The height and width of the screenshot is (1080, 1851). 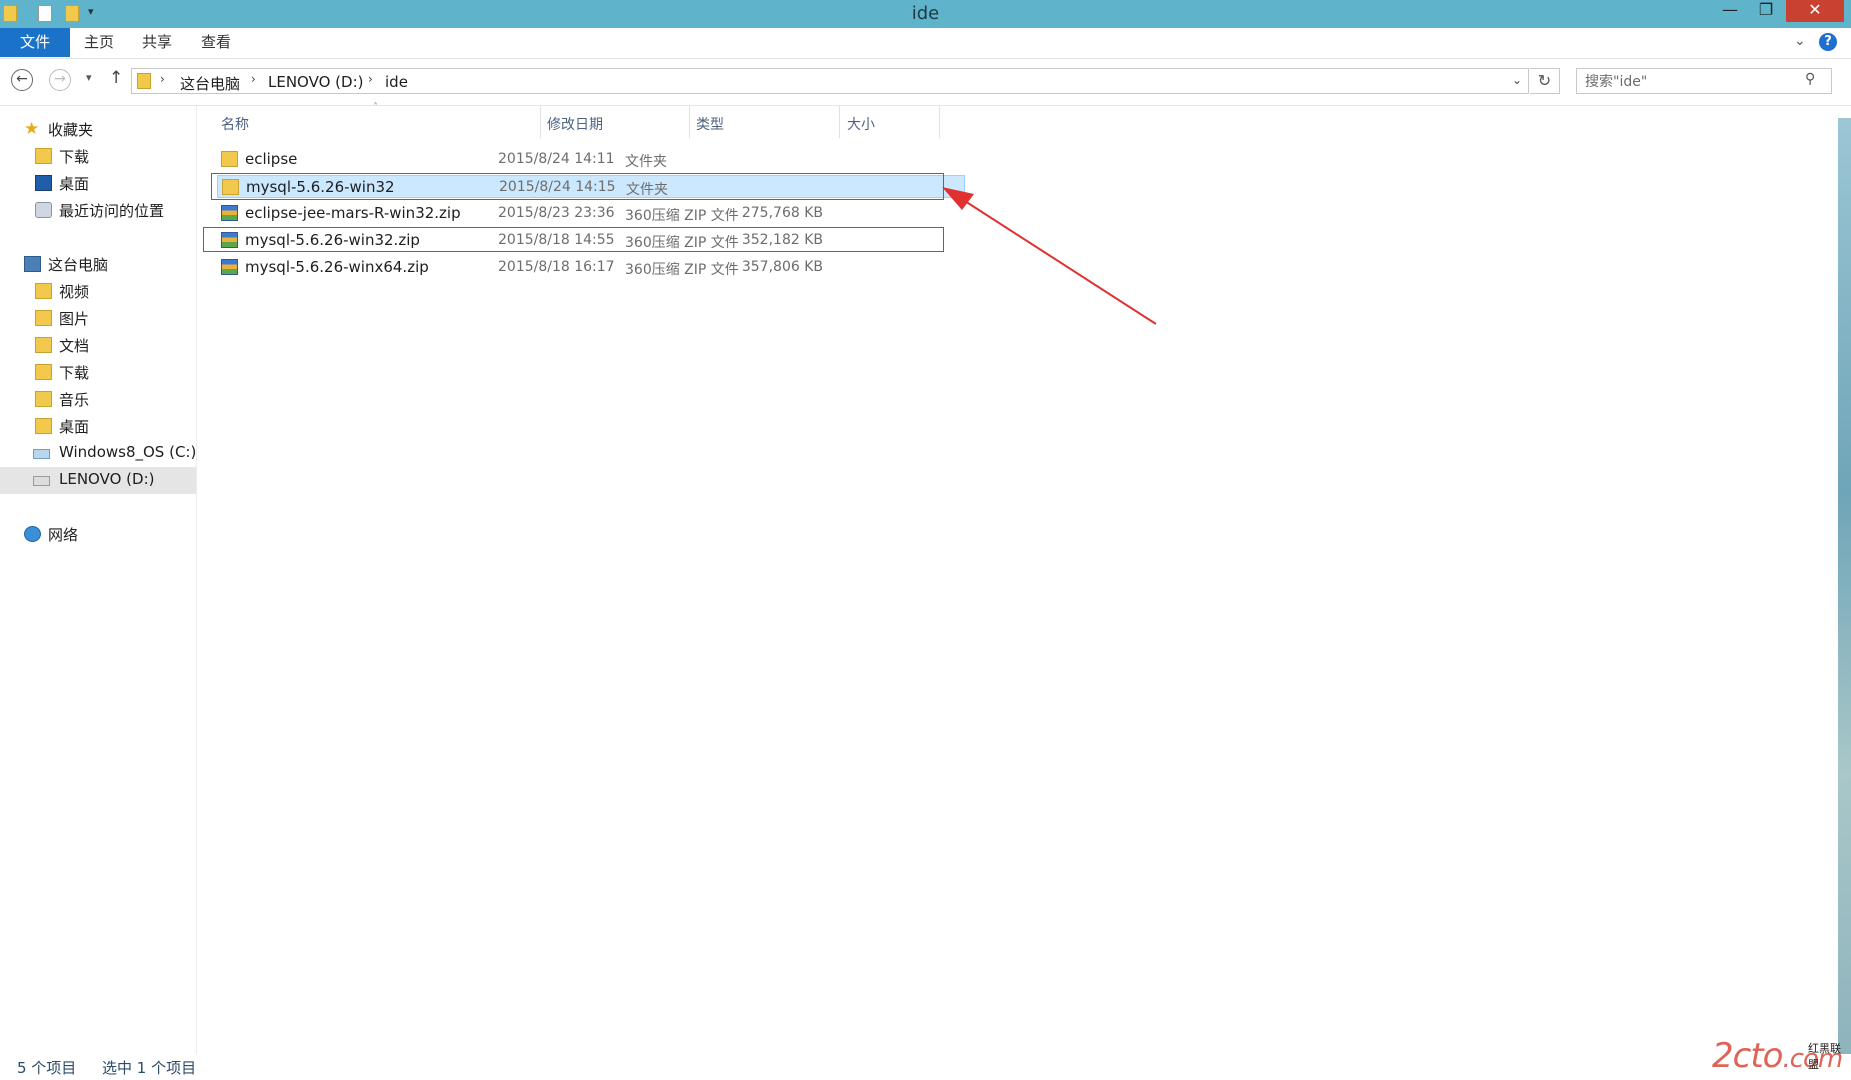 What do you see at coordinates (573, 239) in the screenshot?
I see `annotation-highlight-box` at bounding box center [573, 239].